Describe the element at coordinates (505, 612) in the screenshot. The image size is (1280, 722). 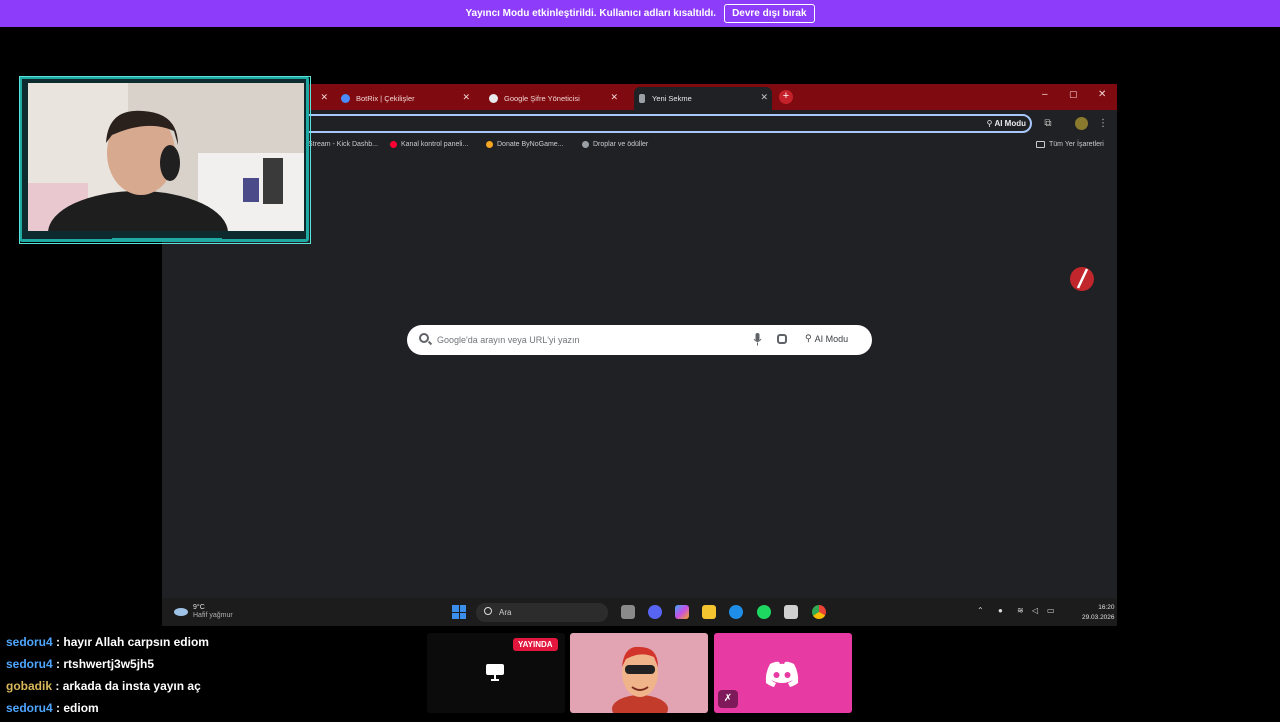
I see `taskbar-search-label: Ara` at that location.